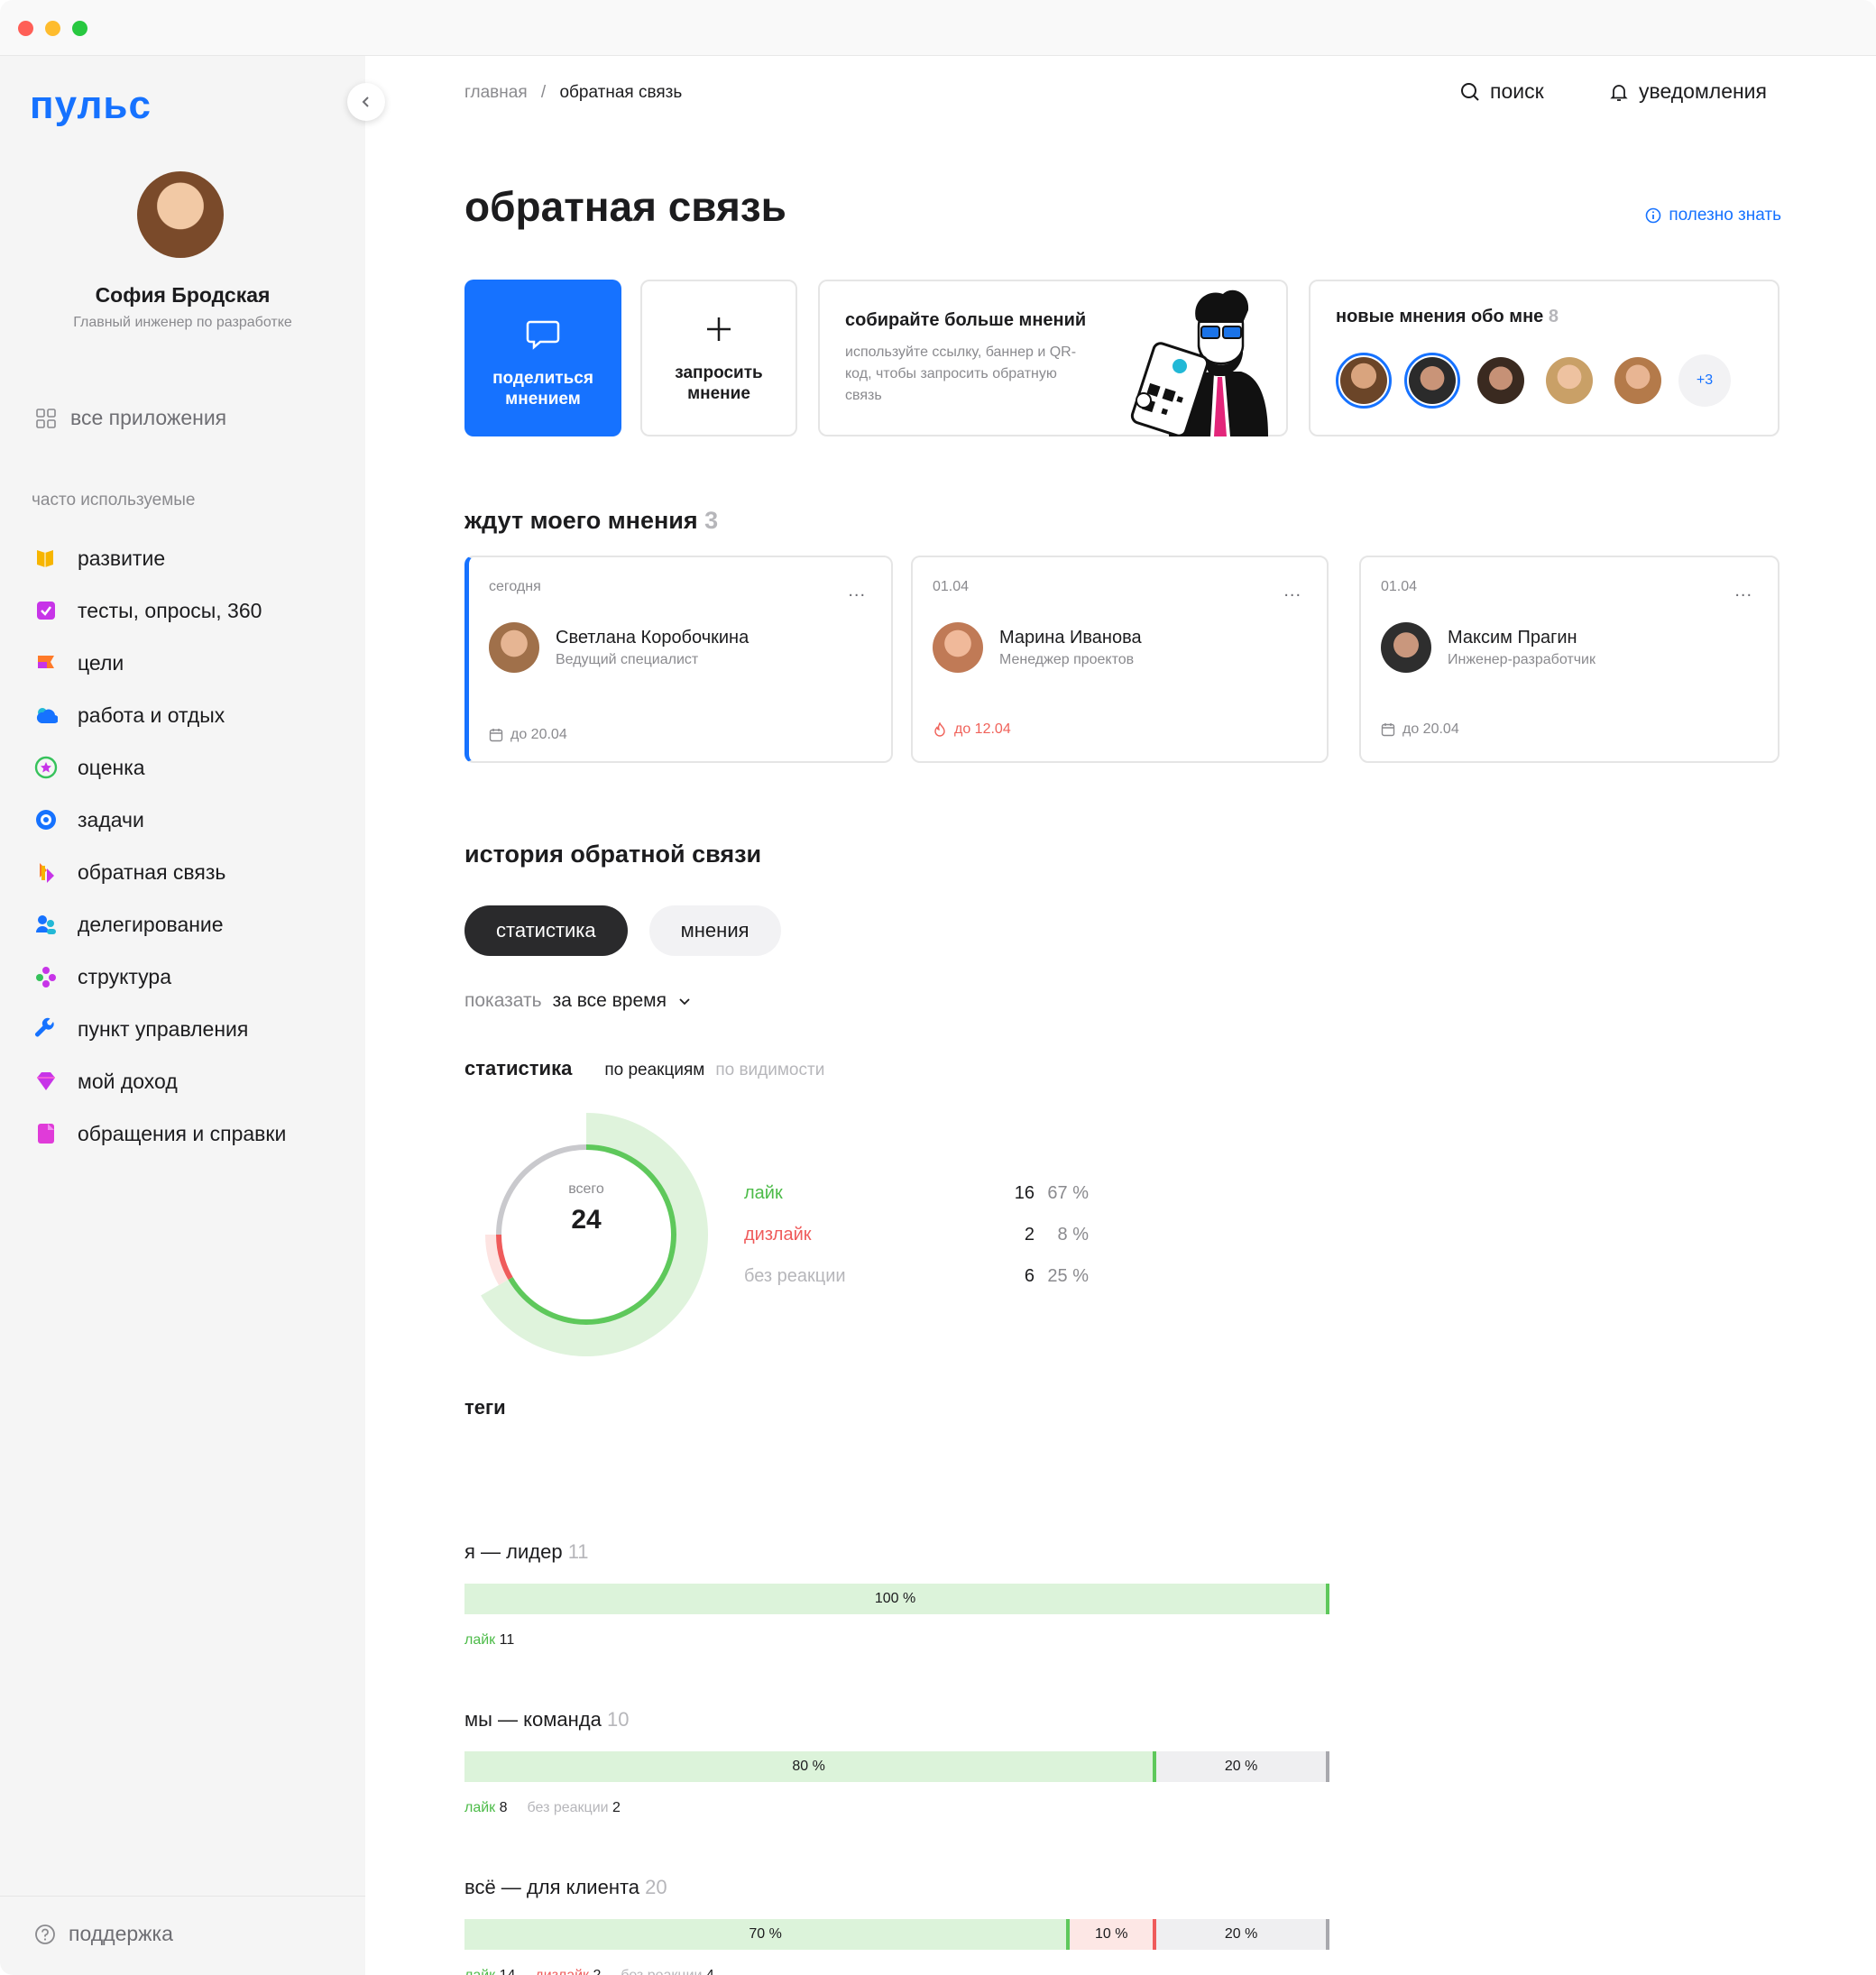 Image resolution: width=1876 pixels, height=1975 pixels. I want to click on sidebar-item-label: обращения и справки, so click(182, 1133).